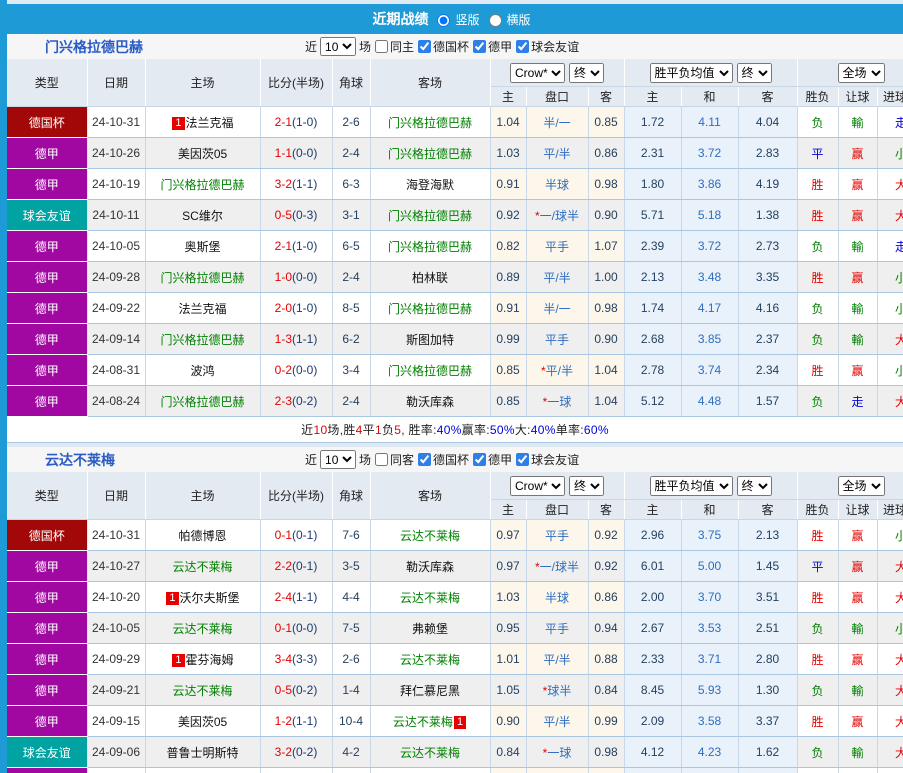  What do you see at coordinates (768, 690) in the screenshot?
I see `odds-away: 1.30` at bounding box center [768, 690].